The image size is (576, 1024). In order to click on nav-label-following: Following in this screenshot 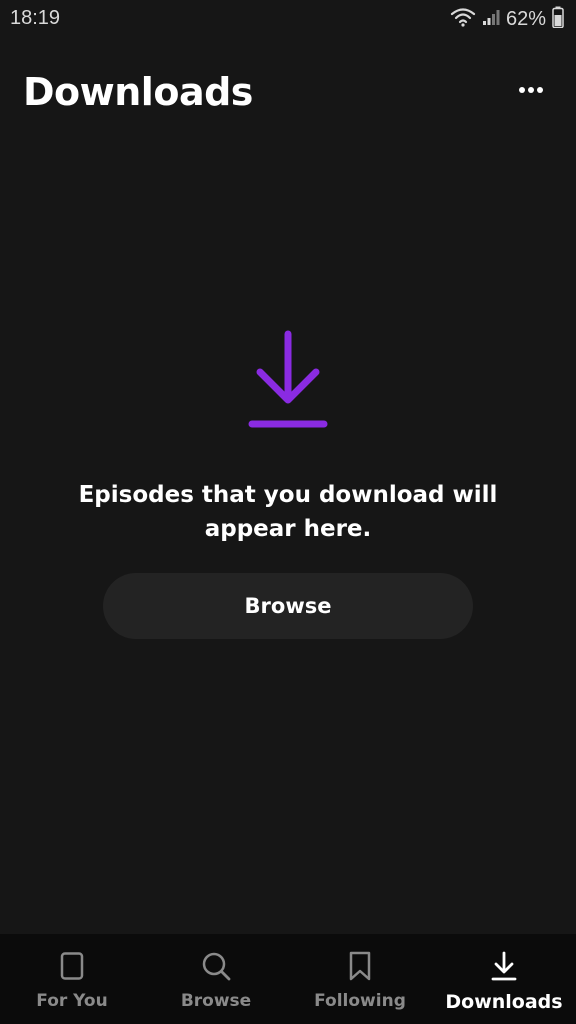, I will do `click(360, 1001)`.